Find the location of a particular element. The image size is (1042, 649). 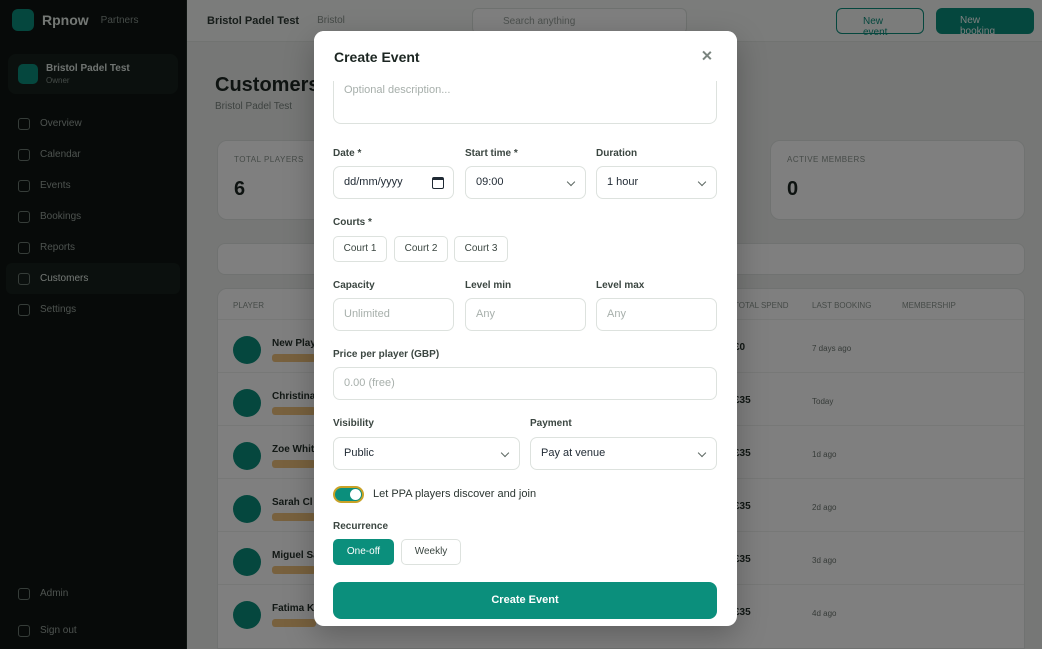

visibility-value: Public is located at coordinates (359, 453).